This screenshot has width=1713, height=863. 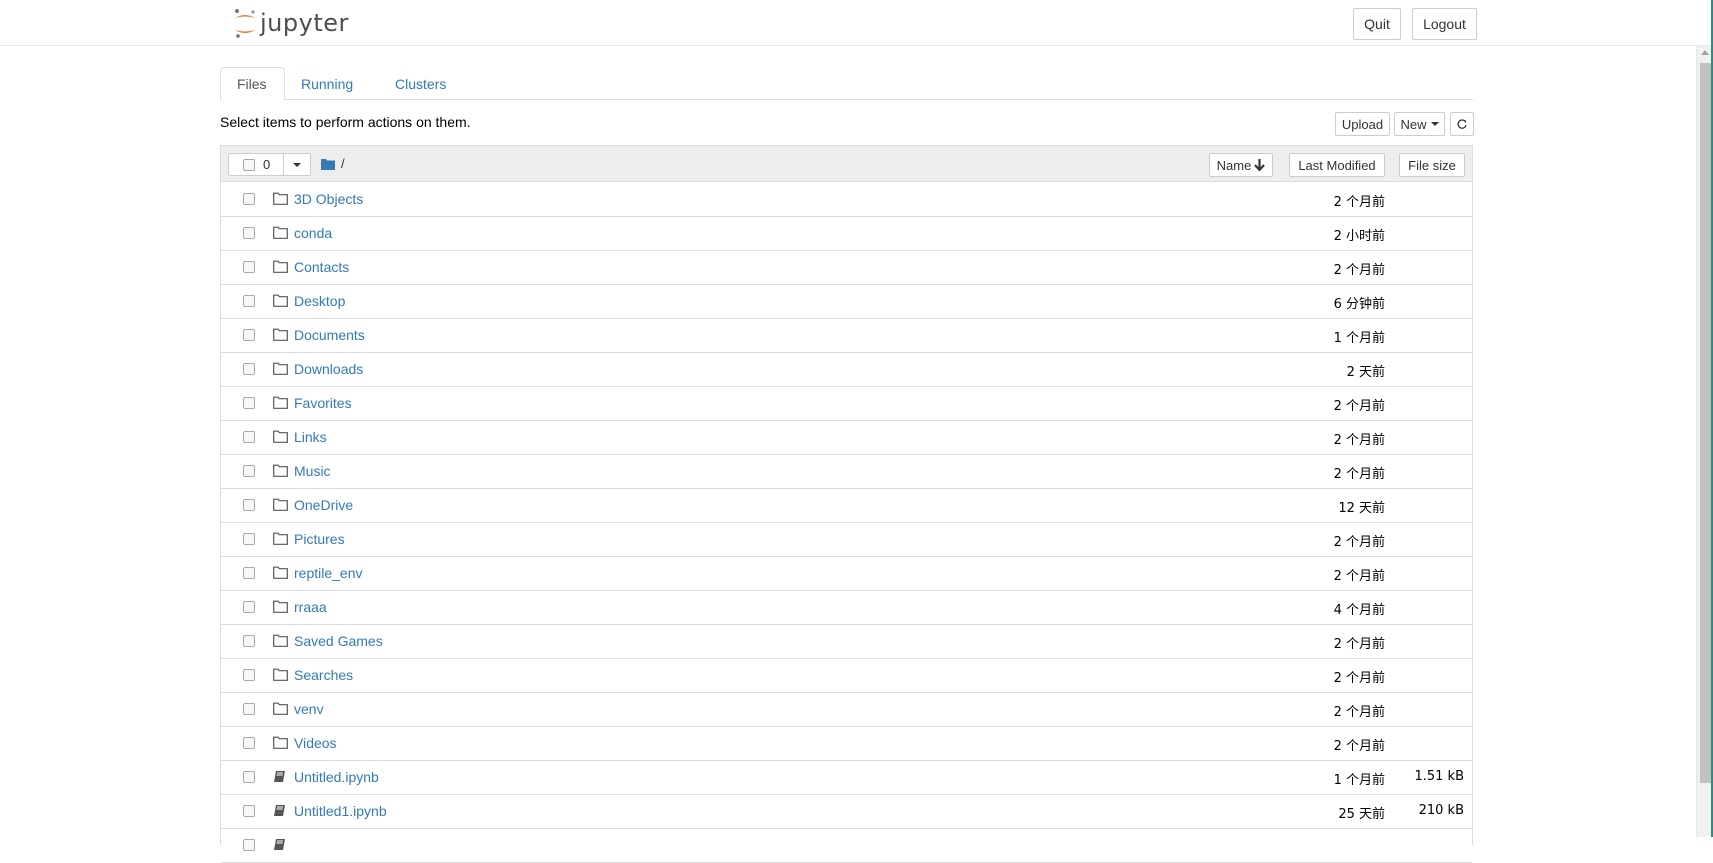 What do you see at coordinates (249, 164) in the screenshot?
I see `select-all-checkbox` at bounding box center [249, 164].